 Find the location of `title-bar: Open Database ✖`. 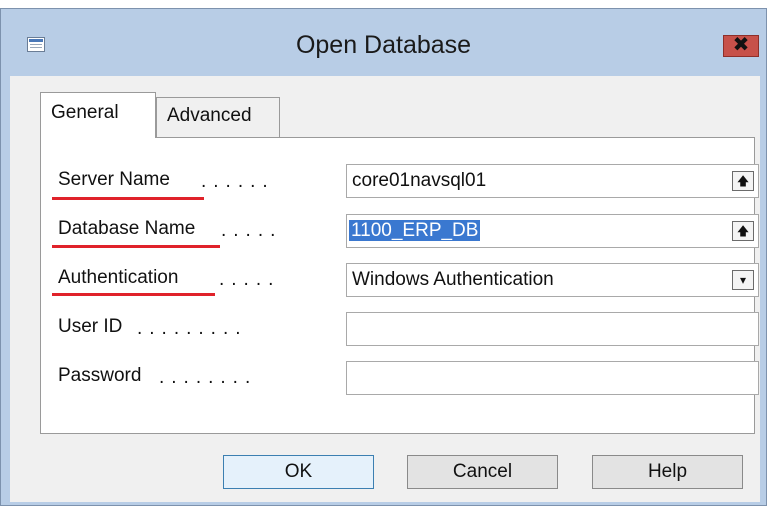

title-bar: Open Database ✖ is located at coordinates (383, 47).